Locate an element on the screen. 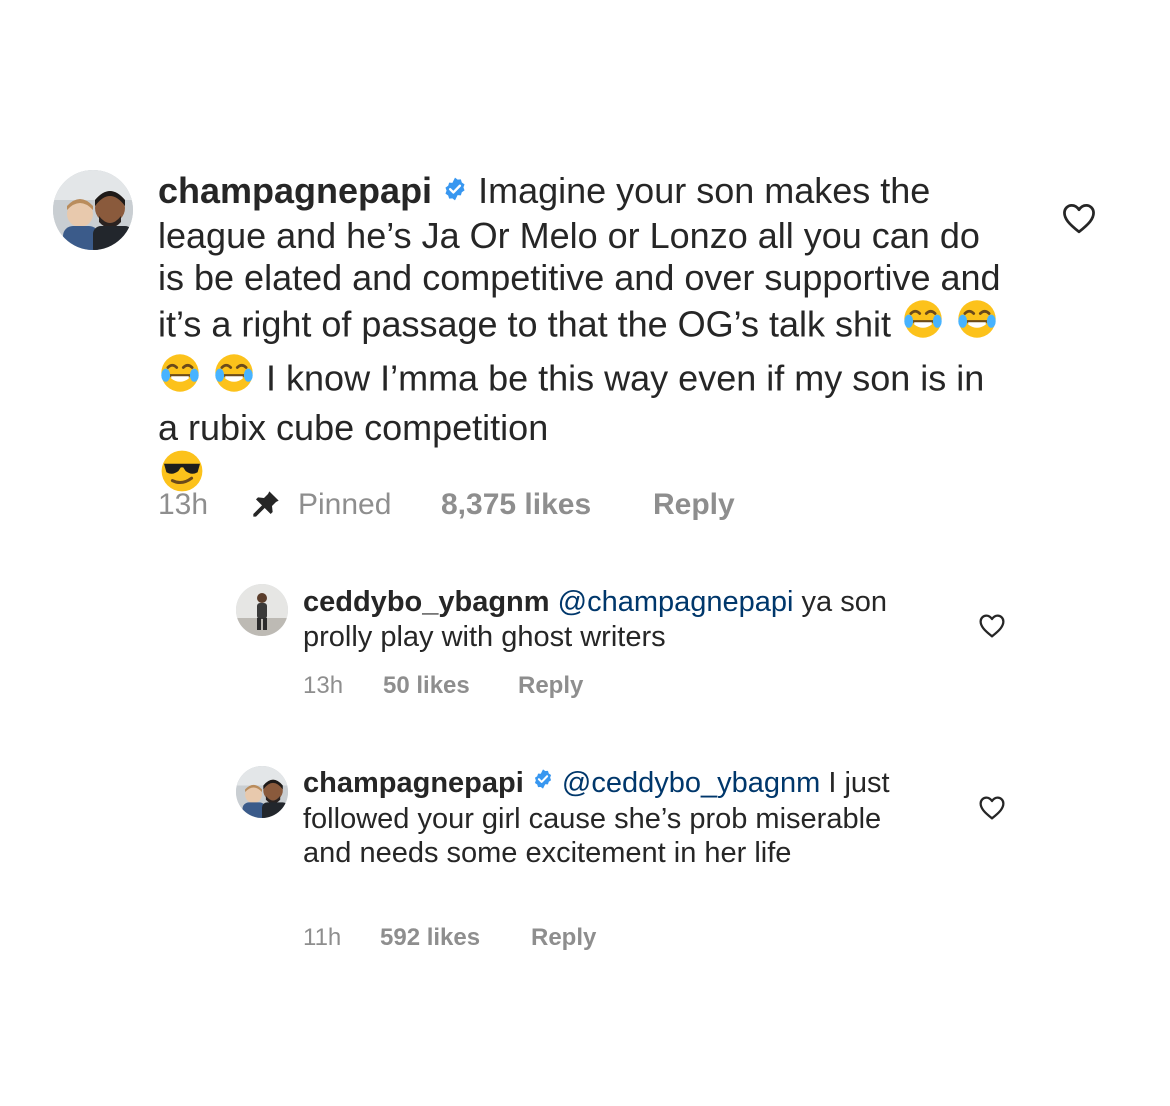 The height and width of the screenshot is (1106, 1170). main-comment-meta: 13h Pinned 8,375 likes Reply is located at coordinates (508, 508).